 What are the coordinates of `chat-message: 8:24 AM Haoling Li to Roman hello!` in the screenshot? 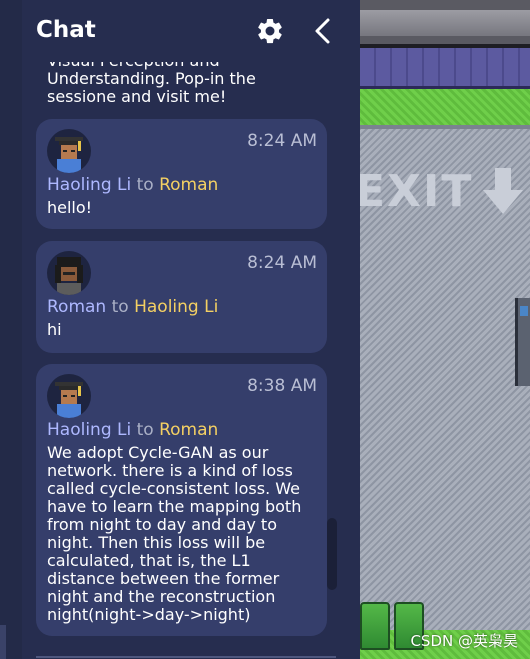 It's located at (181, 174).